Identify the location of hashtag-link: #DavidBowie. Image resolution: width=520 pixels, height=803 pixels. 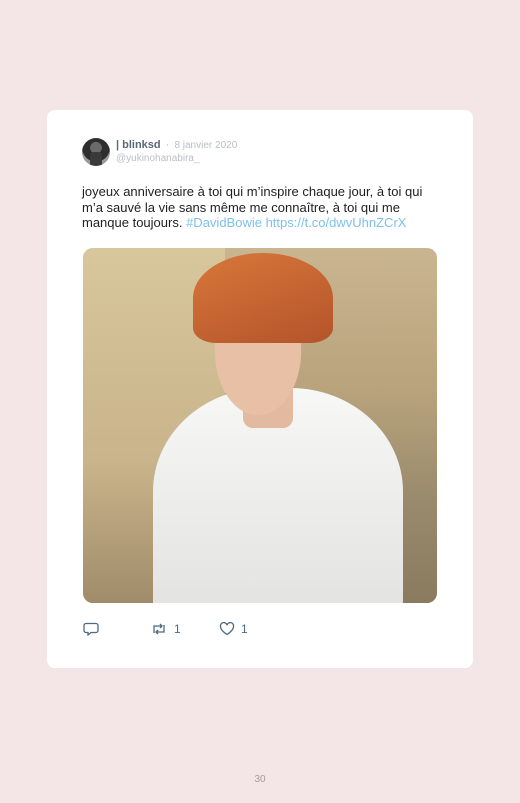
(224, 222).